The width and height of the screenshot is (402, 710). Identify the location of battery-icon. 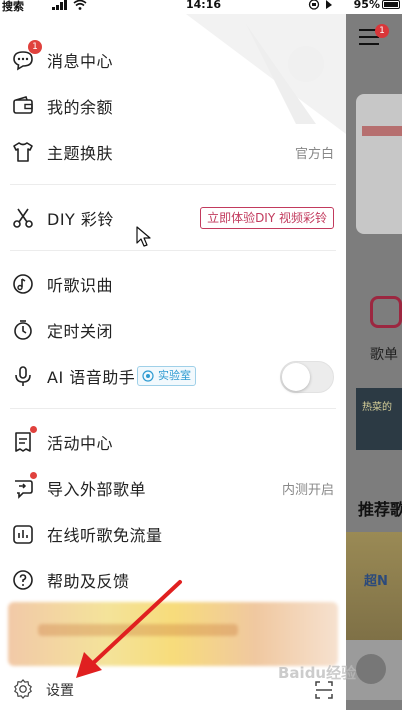
(391, 4).